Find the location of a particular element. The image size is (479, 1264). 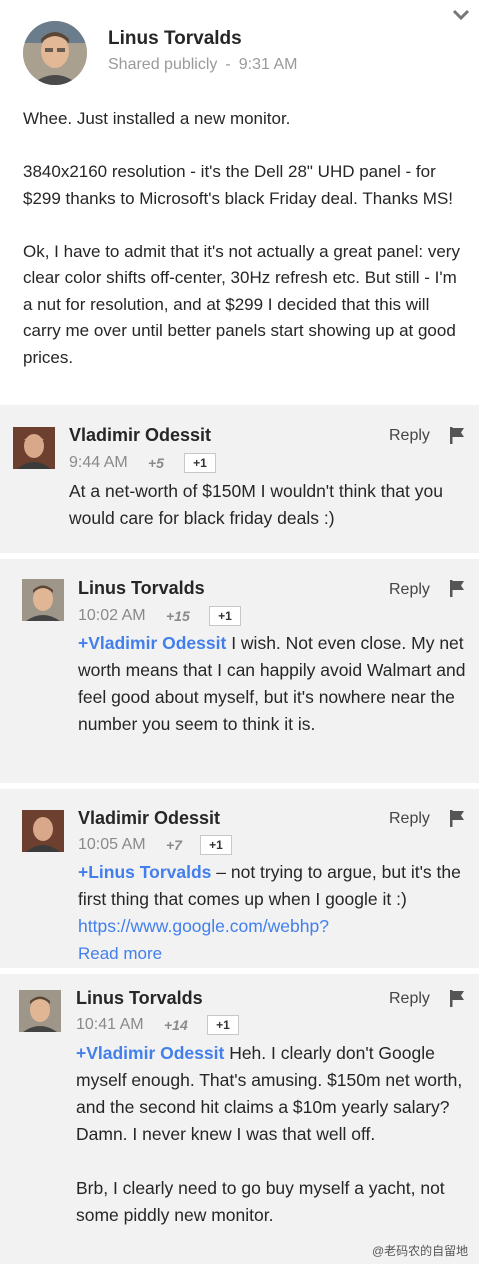

post-visibility: Shared publicly is located at coordinates (163, 64).